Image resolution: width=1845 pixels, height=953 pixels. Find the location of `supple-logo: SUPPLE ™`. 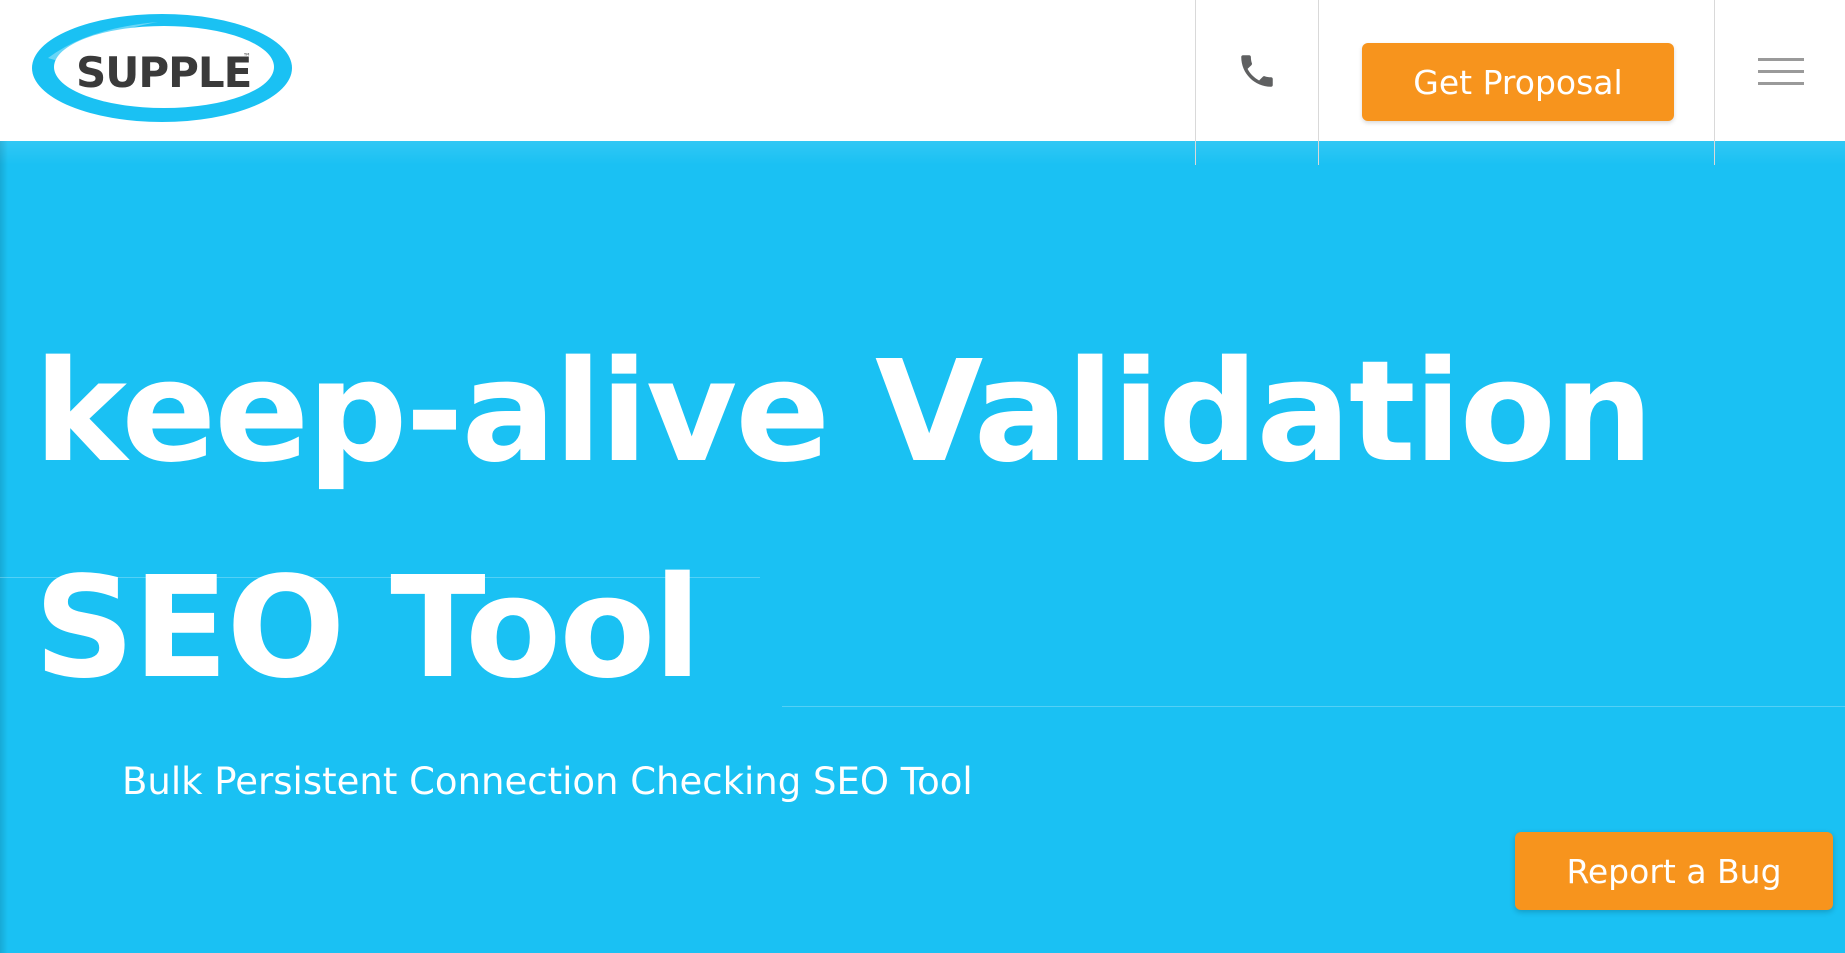

supple-logo: SUPPLE ™ is located at coordinates (164, 68).